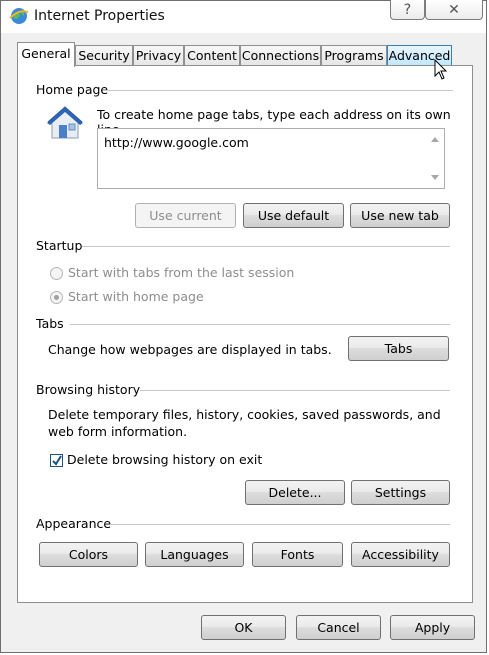  Describe the element at coordinates (293, 215) in the screenshot. I see `use-default-button: Use default` at that location.